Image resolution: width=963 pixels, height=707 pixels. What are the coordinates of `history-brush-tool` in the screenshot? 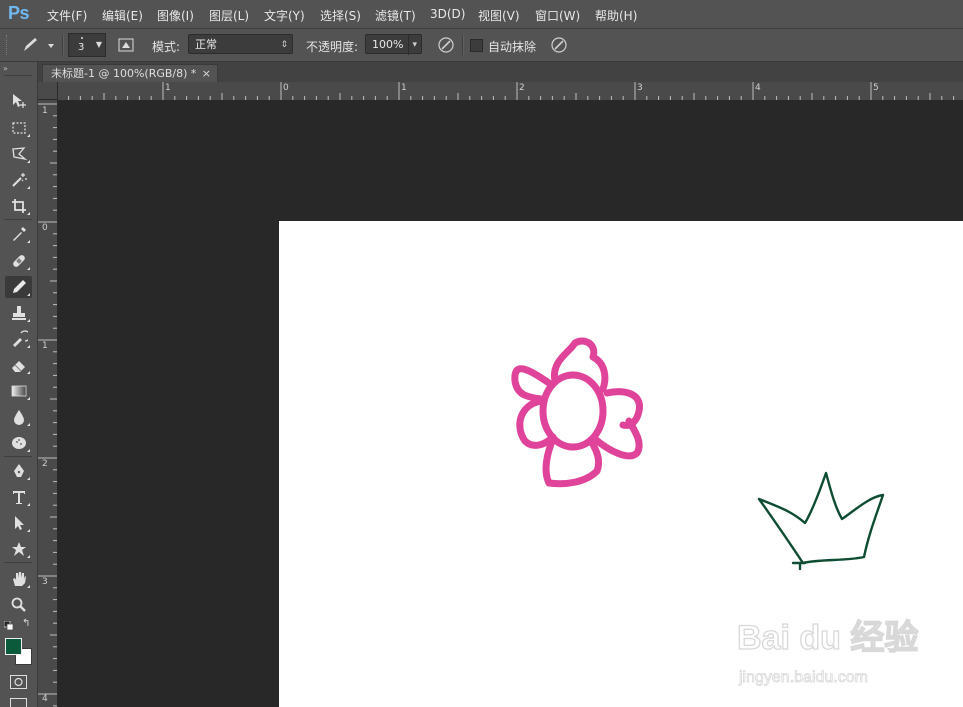 It's located at (18, 339).